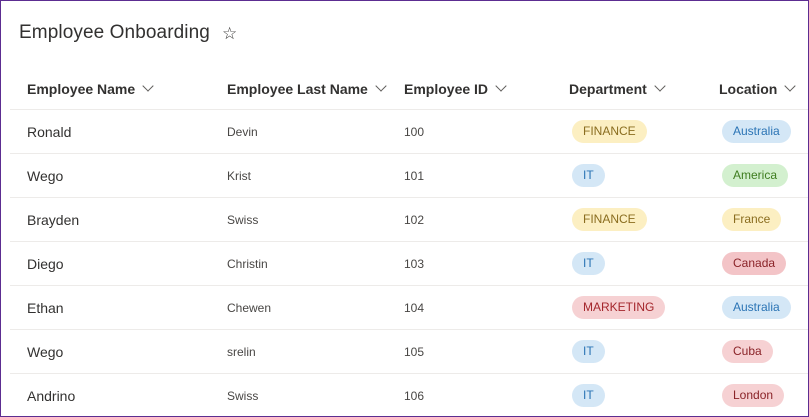  Describe the element at coordinates (414, 263) in the screenshot. I see `employee-id-cell: 103` at that location.